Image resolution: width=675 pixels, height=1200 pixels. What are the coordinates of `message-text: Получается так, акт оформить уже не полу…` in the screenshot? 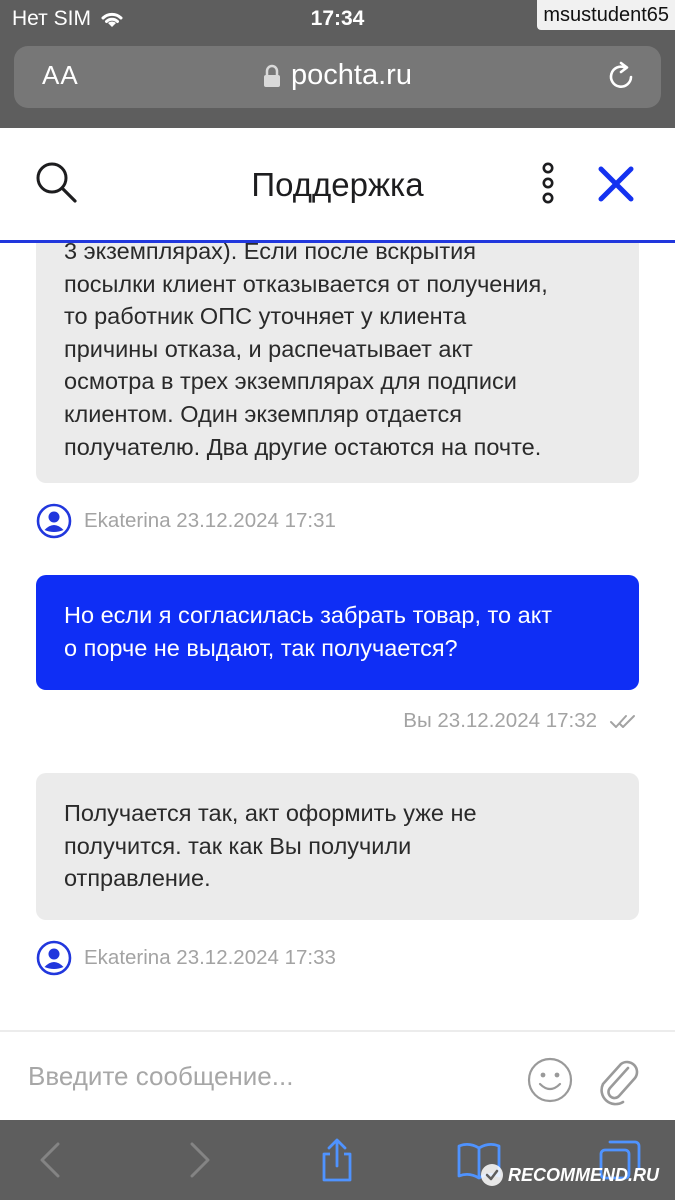 It's located at (270, 846).